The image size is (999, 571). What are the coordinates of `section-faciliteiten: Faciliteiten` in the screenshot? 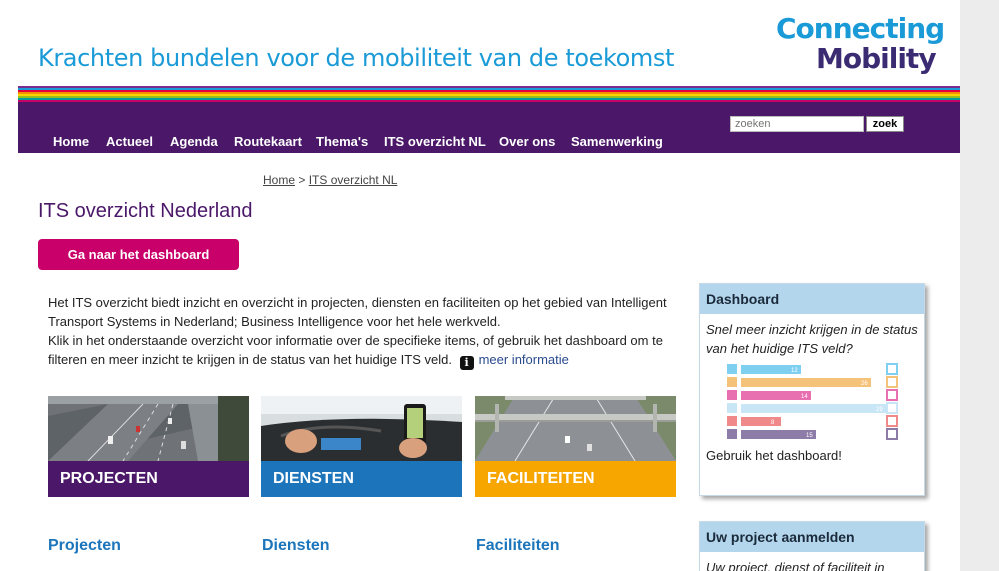 It's located at (518, 546).